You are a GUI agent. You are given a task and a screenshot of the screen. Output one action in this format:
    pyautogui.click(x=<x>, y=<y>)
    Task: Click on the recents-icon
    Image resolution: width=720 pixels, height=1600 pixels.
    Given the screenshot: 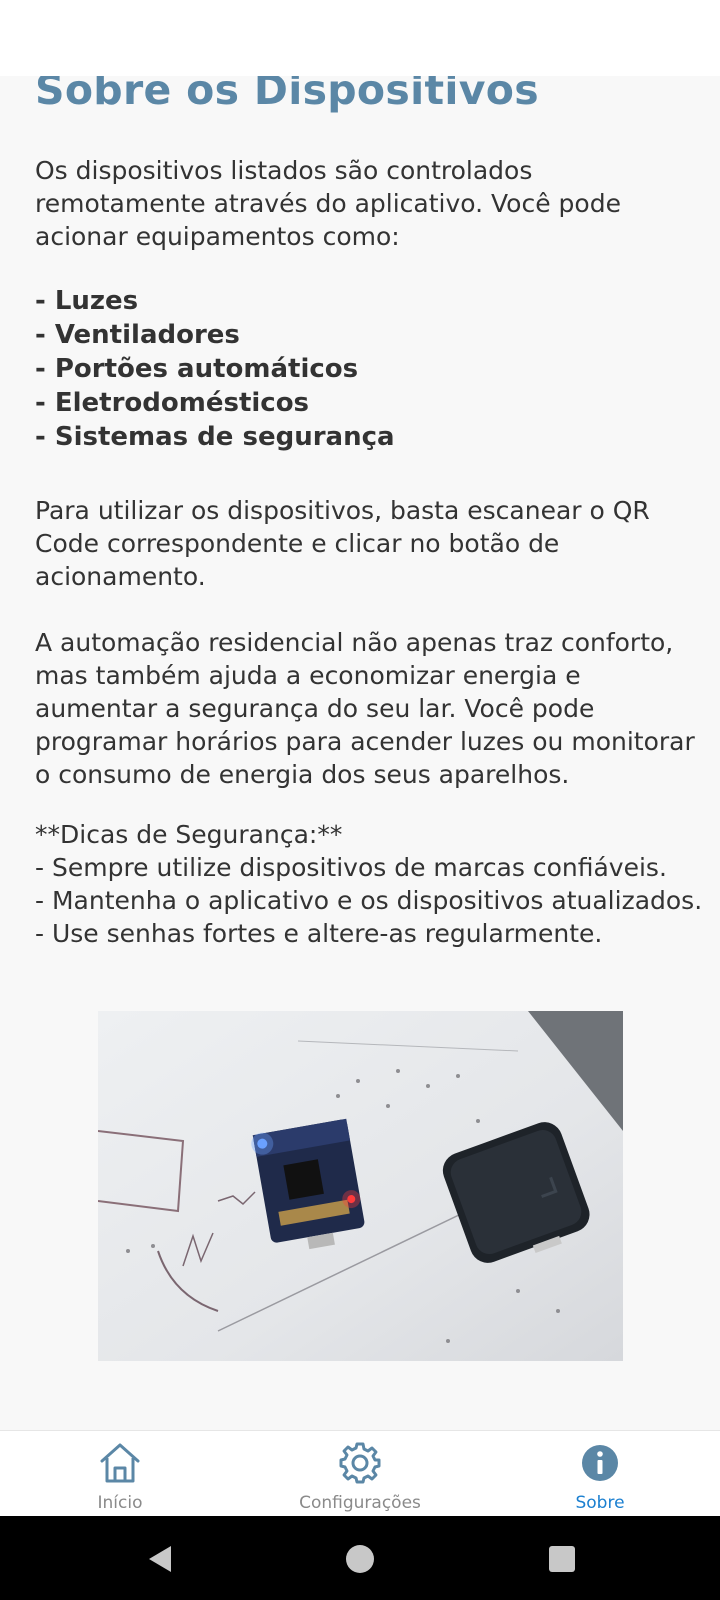 What is the action you would take?
    pyautogui.click(x=562, y=1559)
    